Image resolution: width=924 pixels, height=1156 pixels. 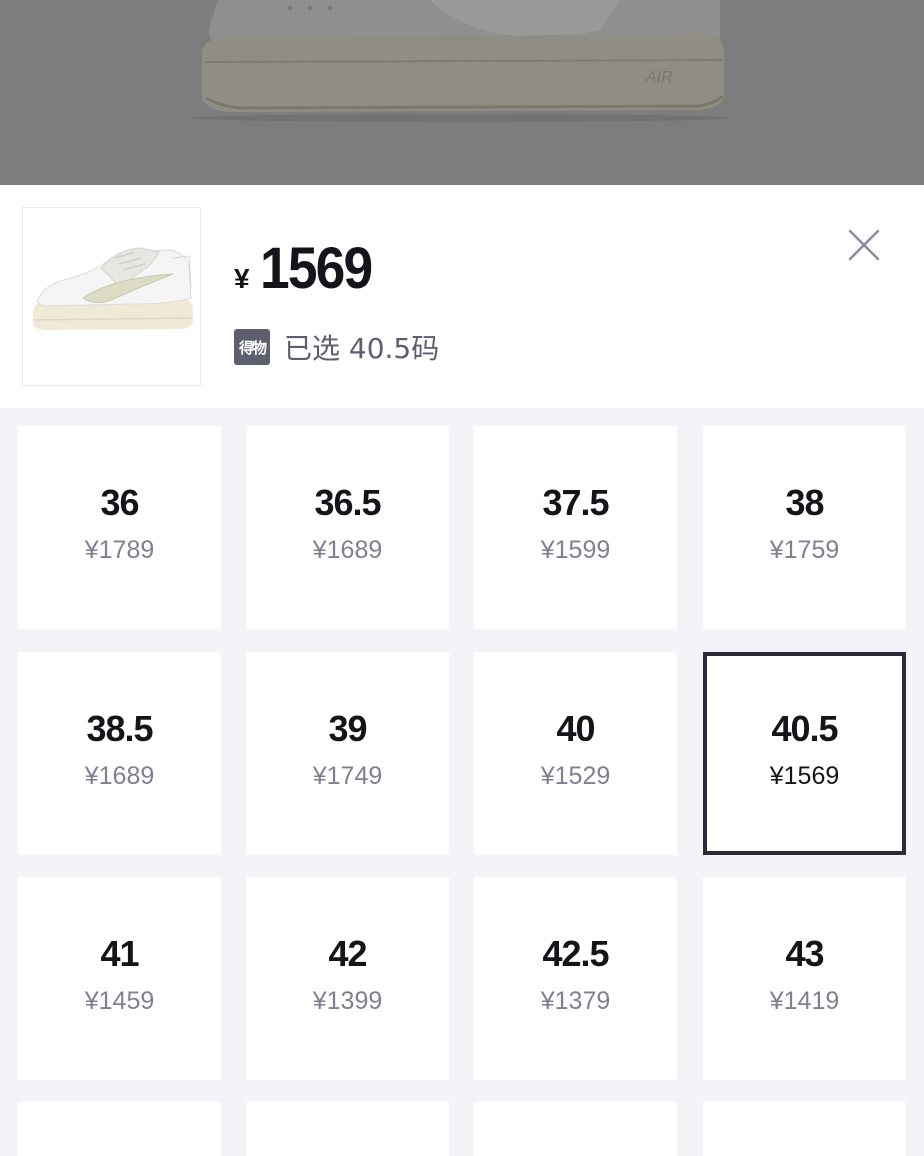 I want to click on size-label: 41, so click(x=119, y=953).